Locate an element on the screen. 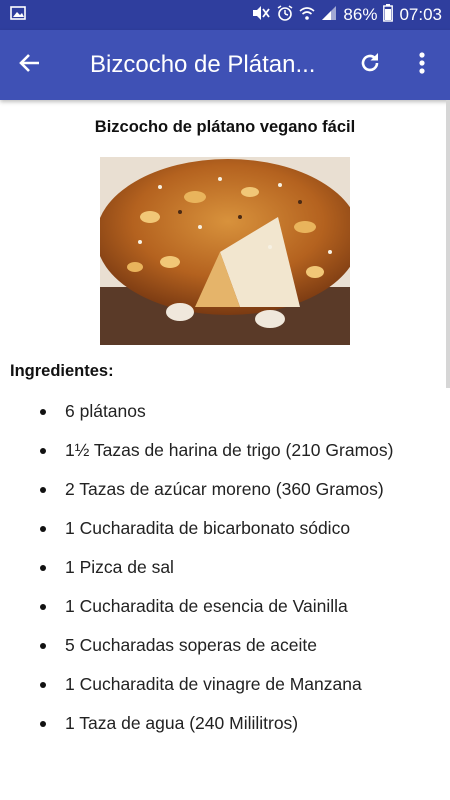 The image size is (450, 800). clock: 07:03 is located at coordinates (420, 14).